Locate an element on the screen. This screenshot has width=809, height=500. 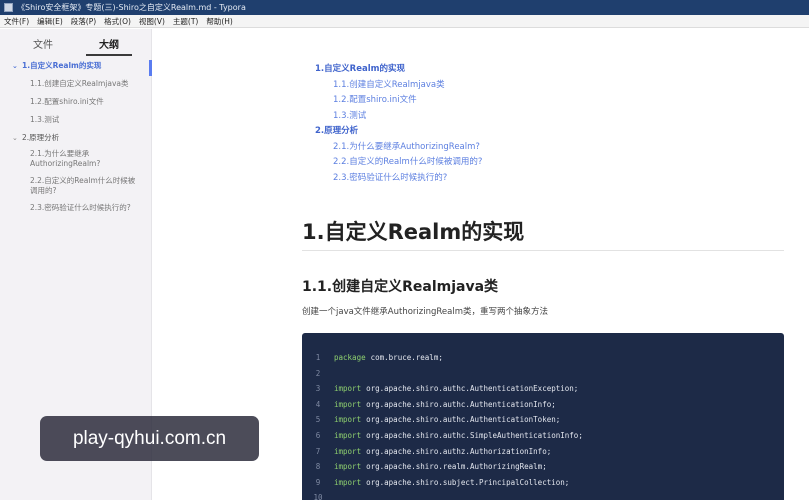
watermark: play-qyhui.com.cn is located at coordinates (149, 438).